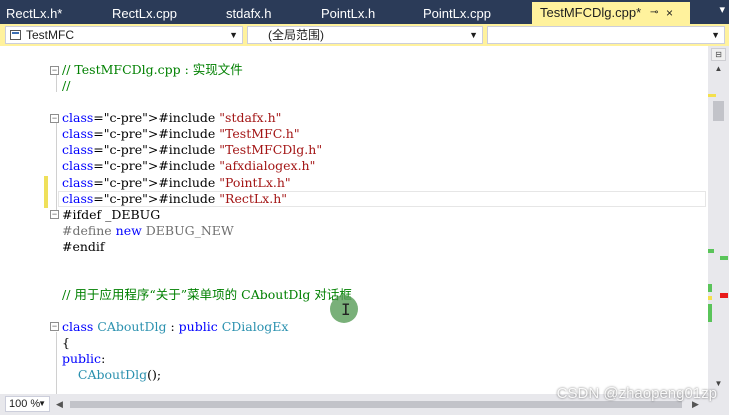 The height and width of the screenshot is (415, 729). I want to click on tab-testmfcdlg-cpp: TestMFCDlg.cpp* ⊸ ×, so click(611, 13).